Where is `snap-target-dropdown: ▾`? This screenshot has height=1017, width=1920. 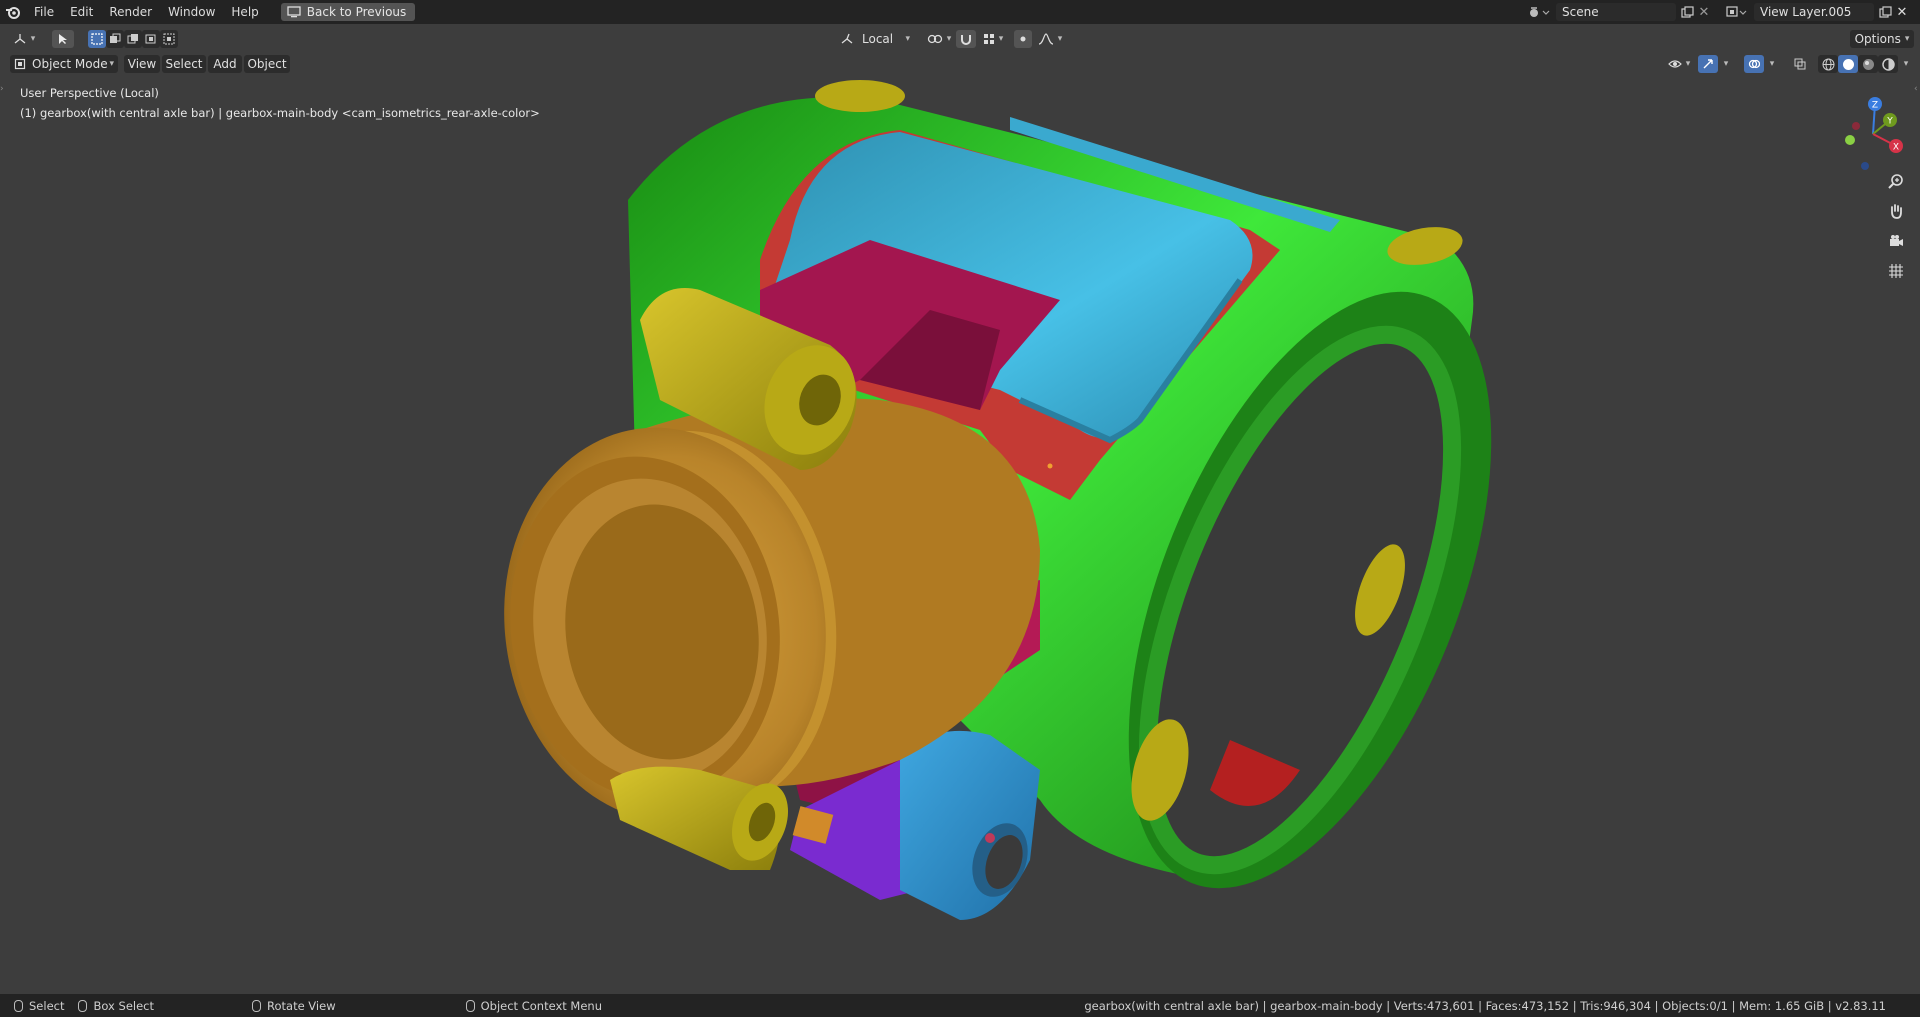
snap-target-dropdown: ▾ is located at coordinates (993, 39).